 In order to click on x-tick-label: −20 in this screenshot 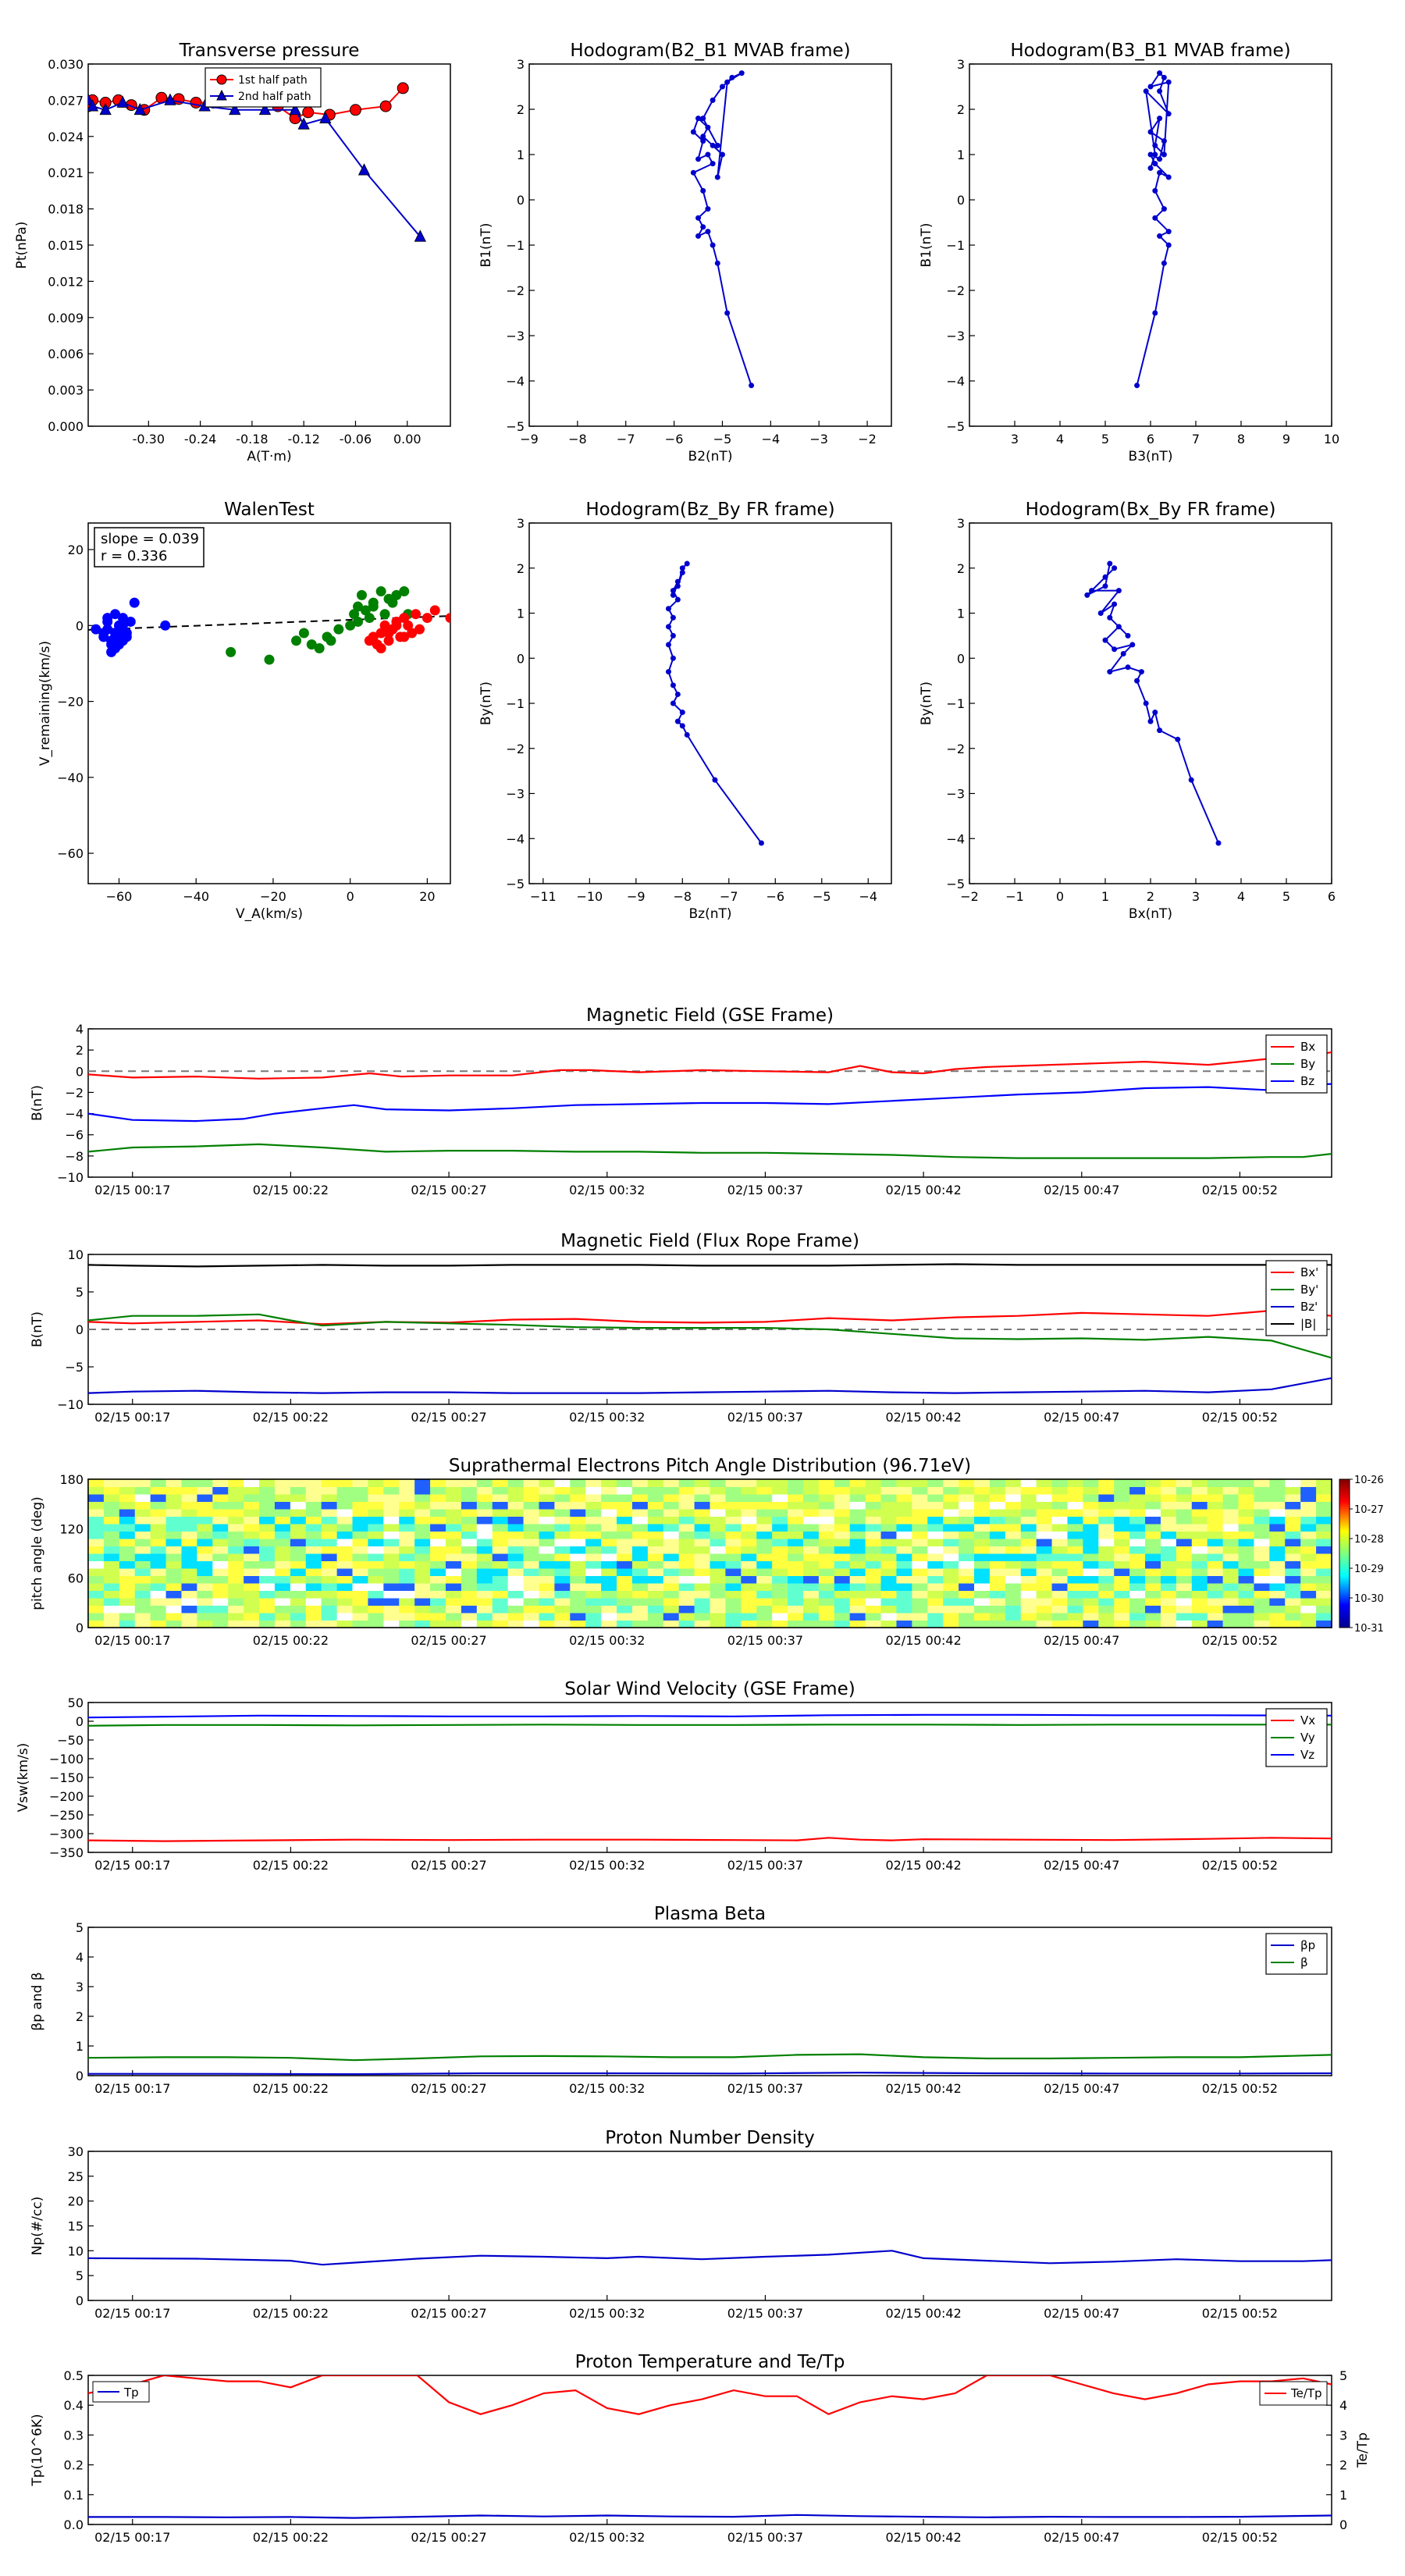, I will do `click(273, 896)`.